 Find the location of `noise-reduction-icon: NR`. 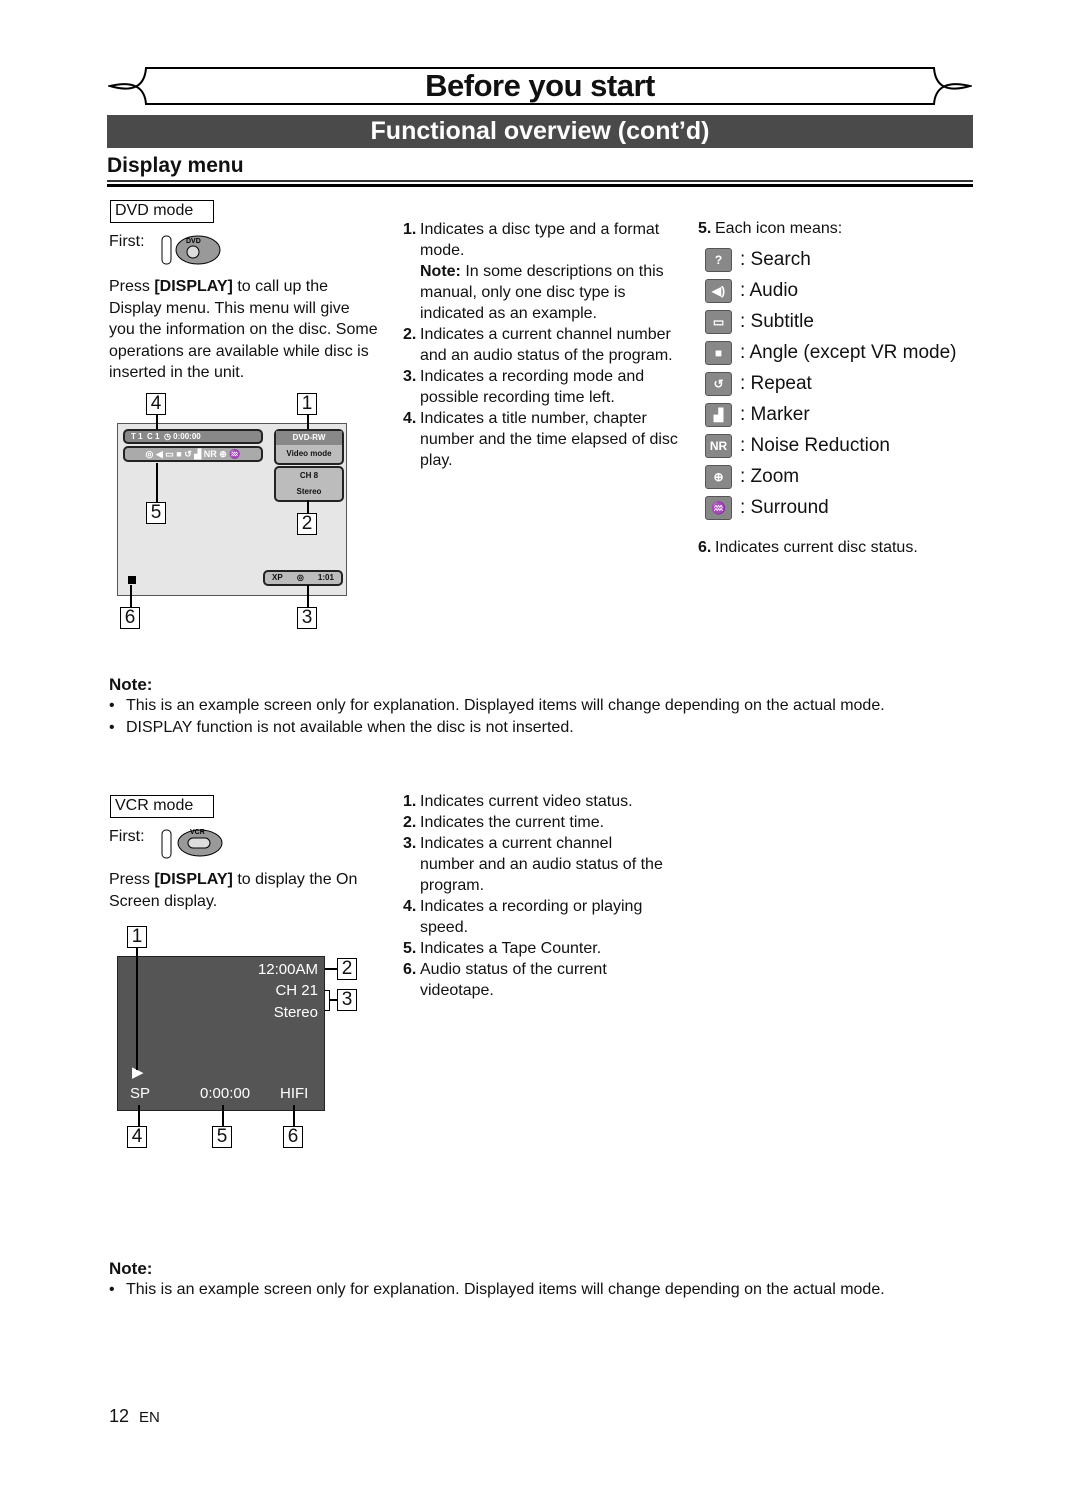

noise-reduction-icon: NR is located at coordinates (718, 445).